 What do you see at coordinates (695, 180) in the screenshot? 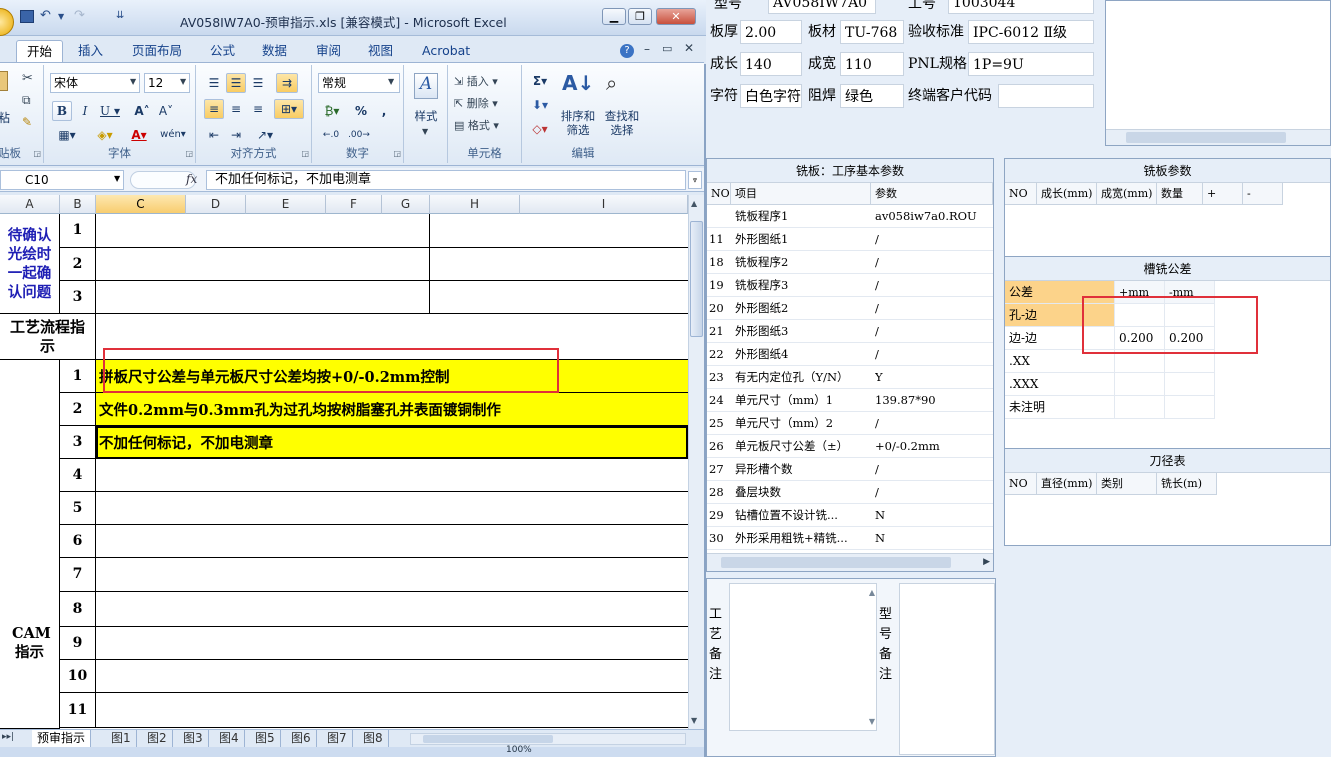
I see `expand-formula-icon: ⩔` at bounding box center [695, 180].